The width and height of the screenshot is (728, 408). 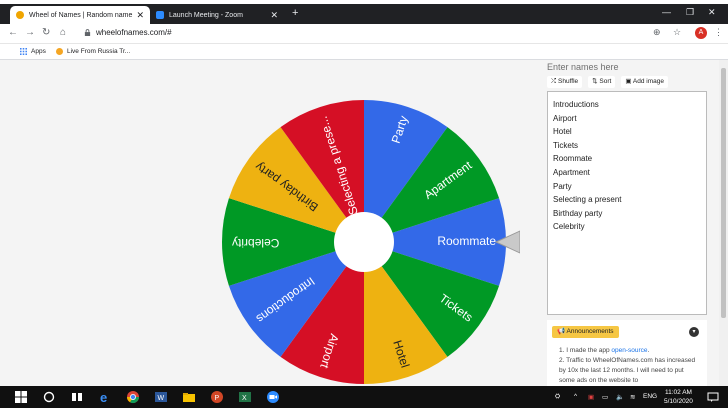 What do you see at coordinates (657, 32) in the screenshot?
I see `extension-icon: ⊕` at bounding box center [657, 32].